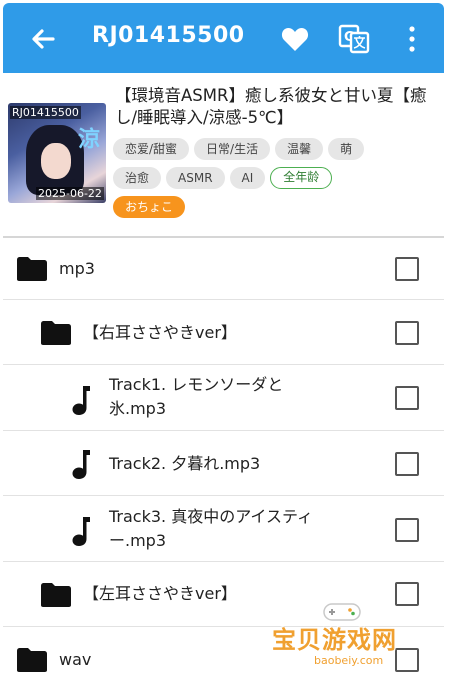  Describe the element at coordinates (137, 178) in the screenshot. I see `tag-chip: 治愈` at that location.